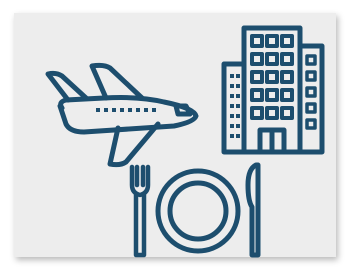 The image size is (347, 272). Describe the element at coordinates (273, 90) in the screenshot. I see `hotel-building-icon` at that location.